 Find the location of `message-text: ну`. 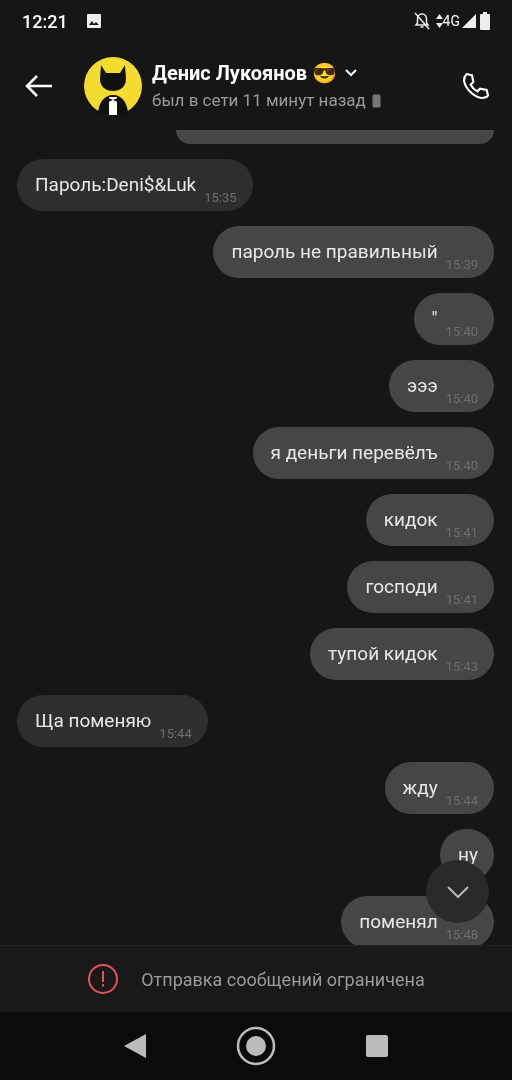

message-text: ну is located at coordinates (468, 854).